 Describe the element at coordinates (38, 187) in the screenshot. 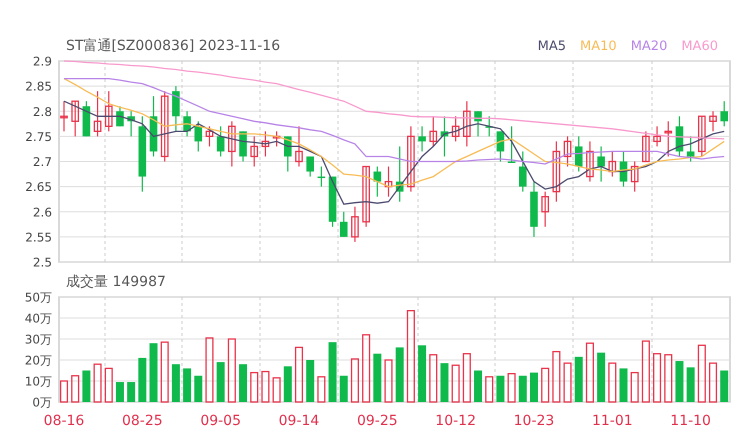

I see `axis-label: 2.65` at that location.